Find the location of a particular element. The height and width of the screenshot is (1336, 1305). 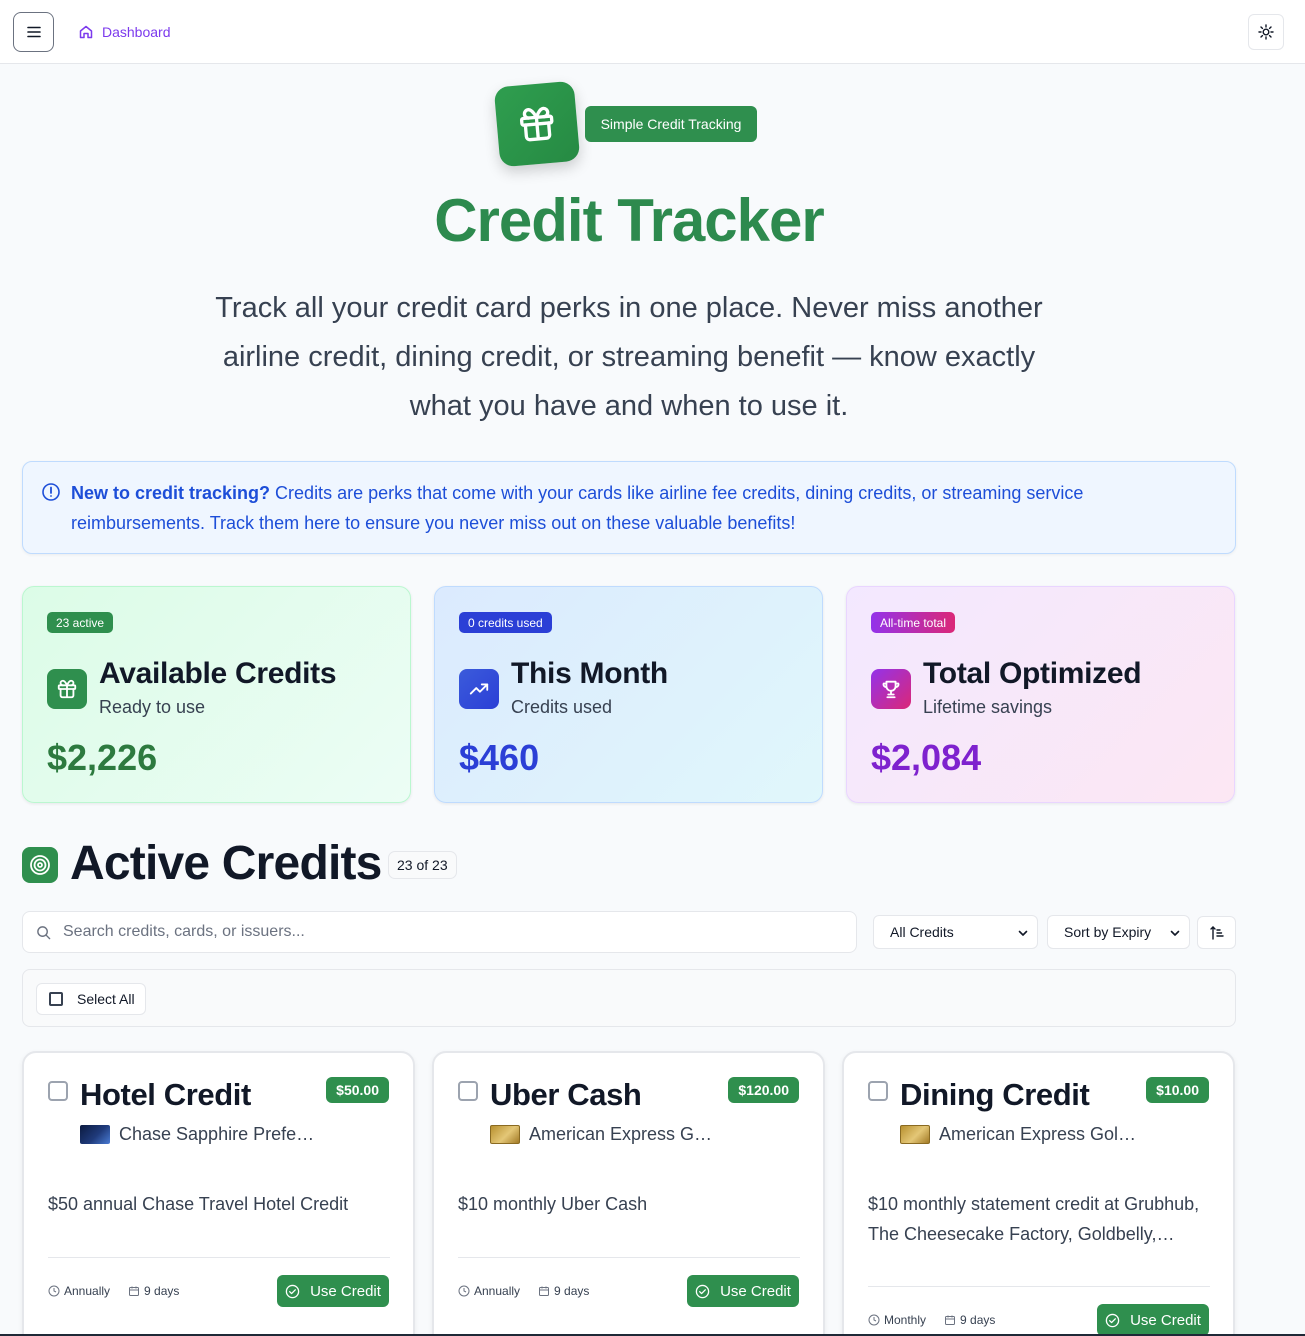

credit-amount-badge: $10.00 is located at coordinates (1177, 1090).